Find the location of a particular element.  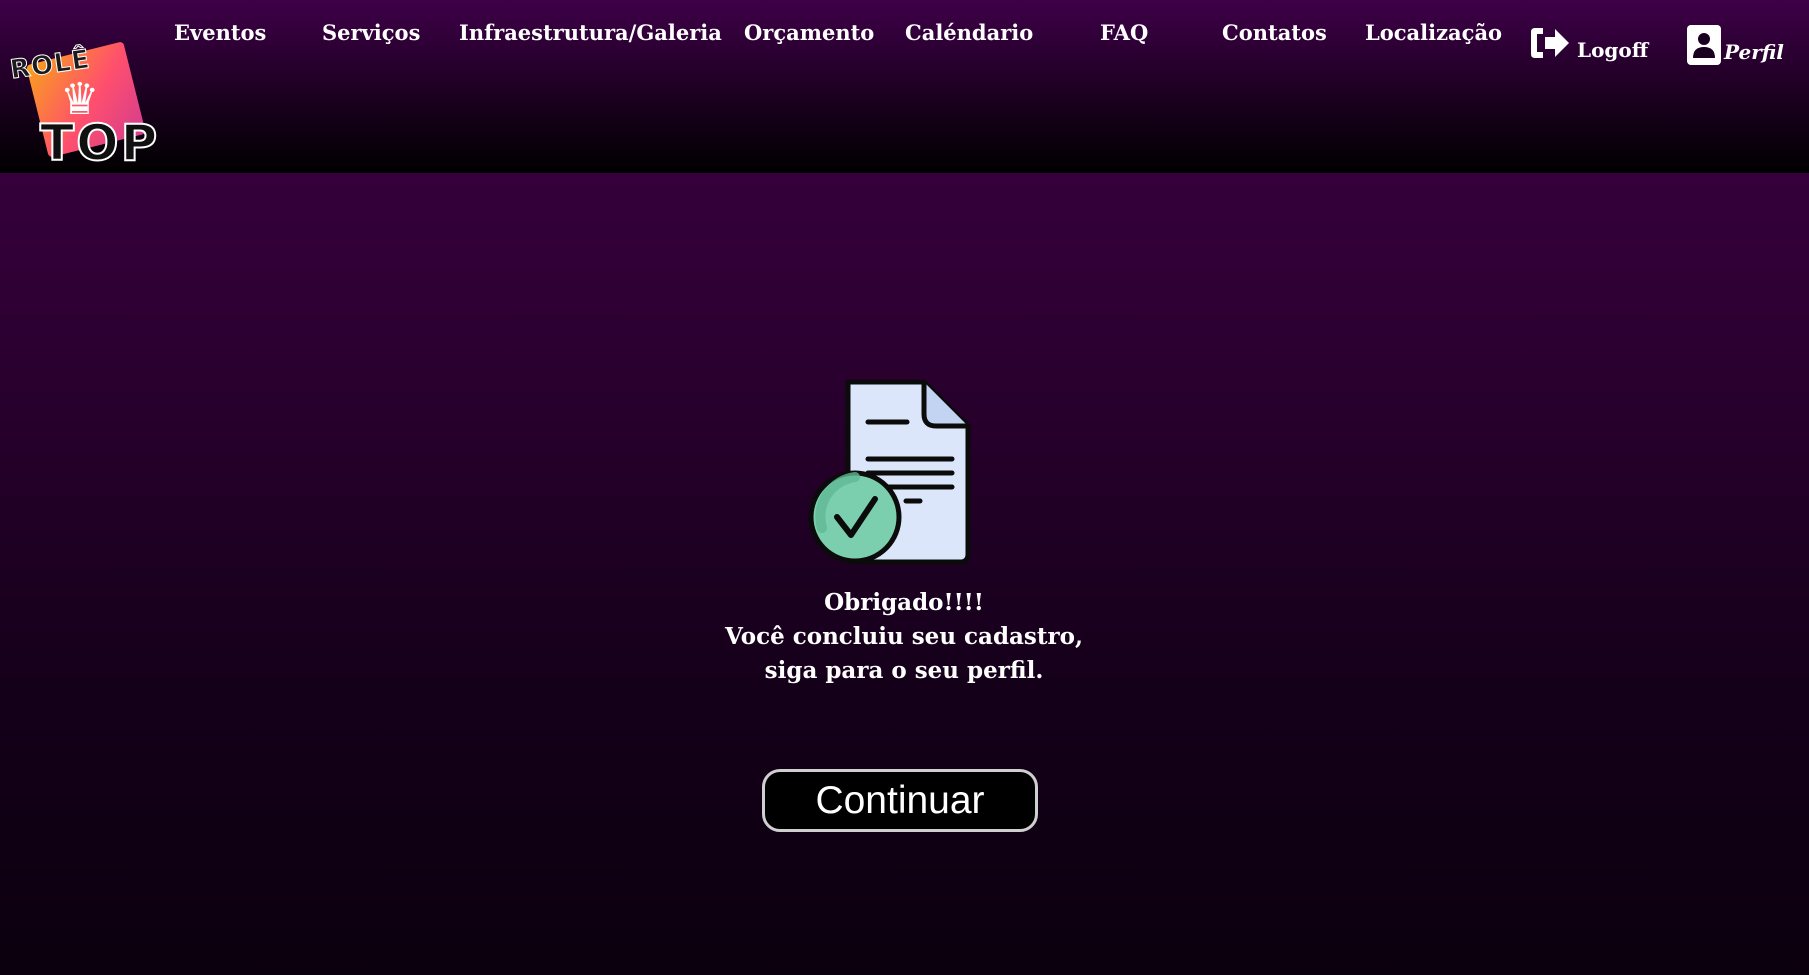

message-line-completed: Você concluiu seu cadastro, is located at coordinates (904, 636).